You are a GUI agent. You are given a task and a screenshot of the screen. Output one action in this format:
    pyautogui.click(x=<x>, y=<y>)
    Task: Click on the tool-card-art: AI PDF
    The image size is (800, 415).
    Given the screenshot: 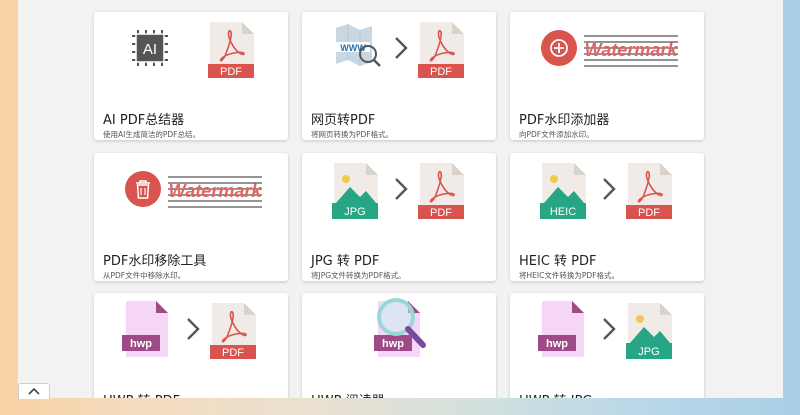 What is the action you would take?
    pyautogui.click(x=193, y=50)
    